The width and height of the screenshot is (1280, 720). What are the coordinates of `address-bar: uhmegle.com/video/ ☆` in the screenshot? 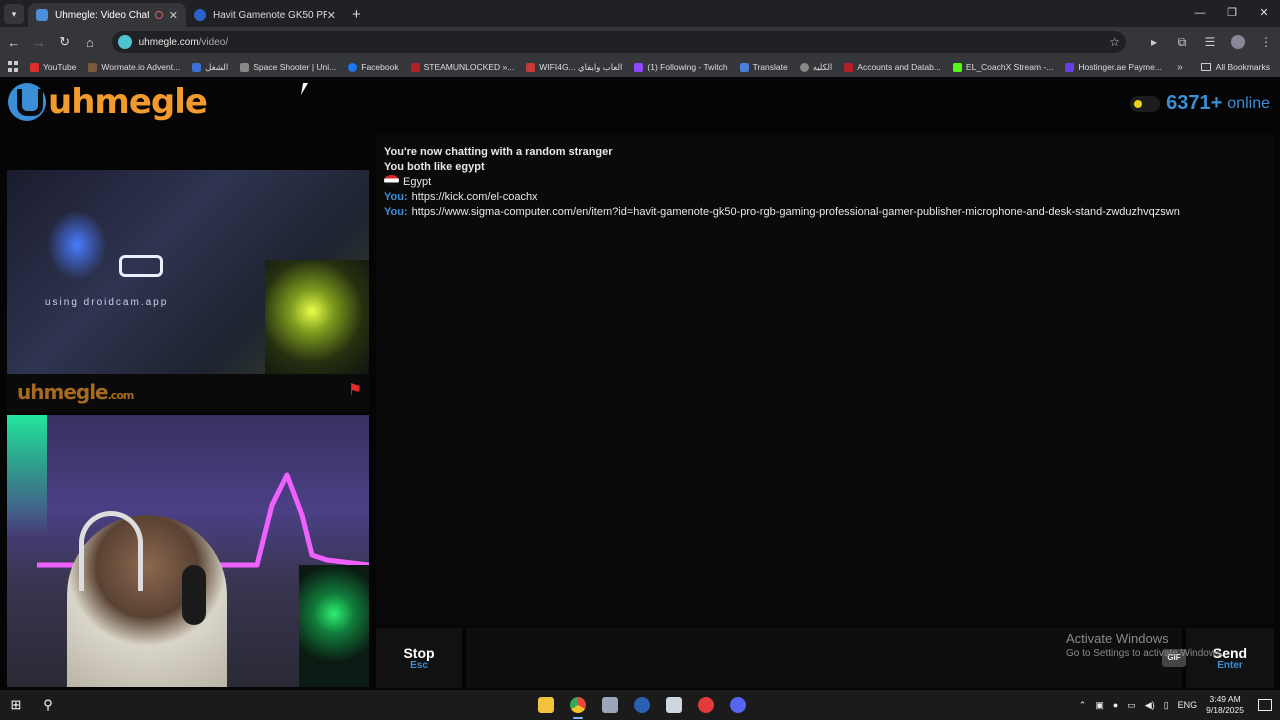 It's located at (619, 42).